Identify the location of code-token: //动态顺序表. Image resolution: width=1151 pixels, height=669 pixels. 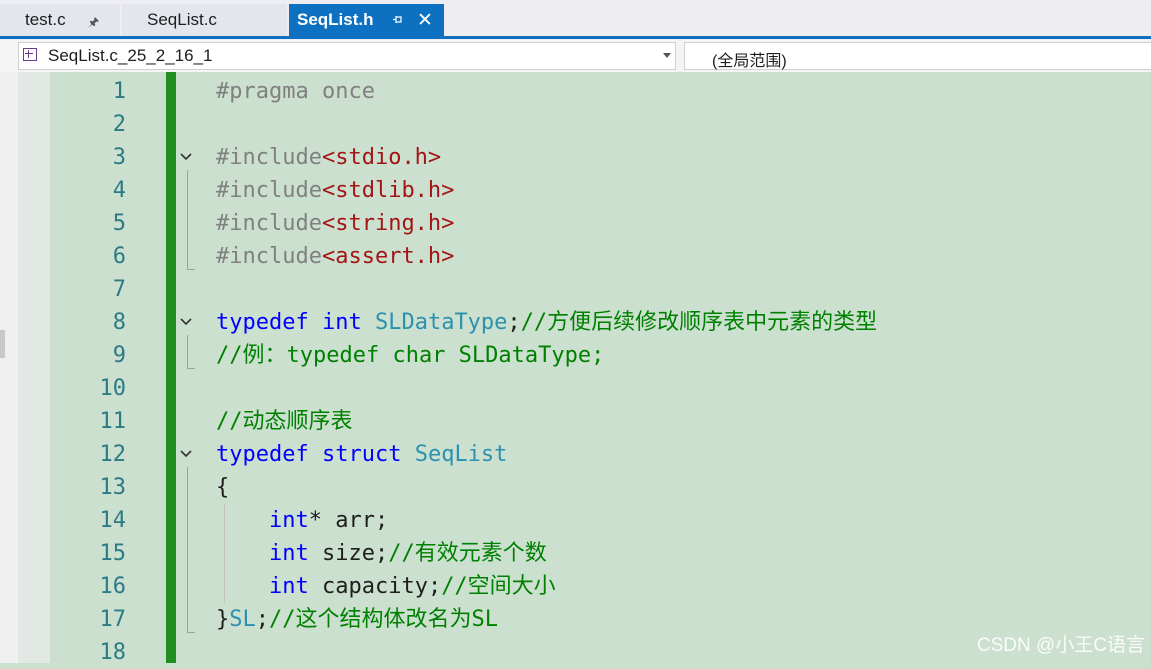
(284, 421).